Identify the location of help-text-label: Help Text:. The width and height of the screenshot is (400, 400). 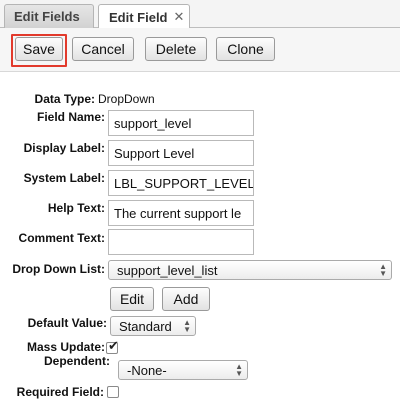
(76, 208).